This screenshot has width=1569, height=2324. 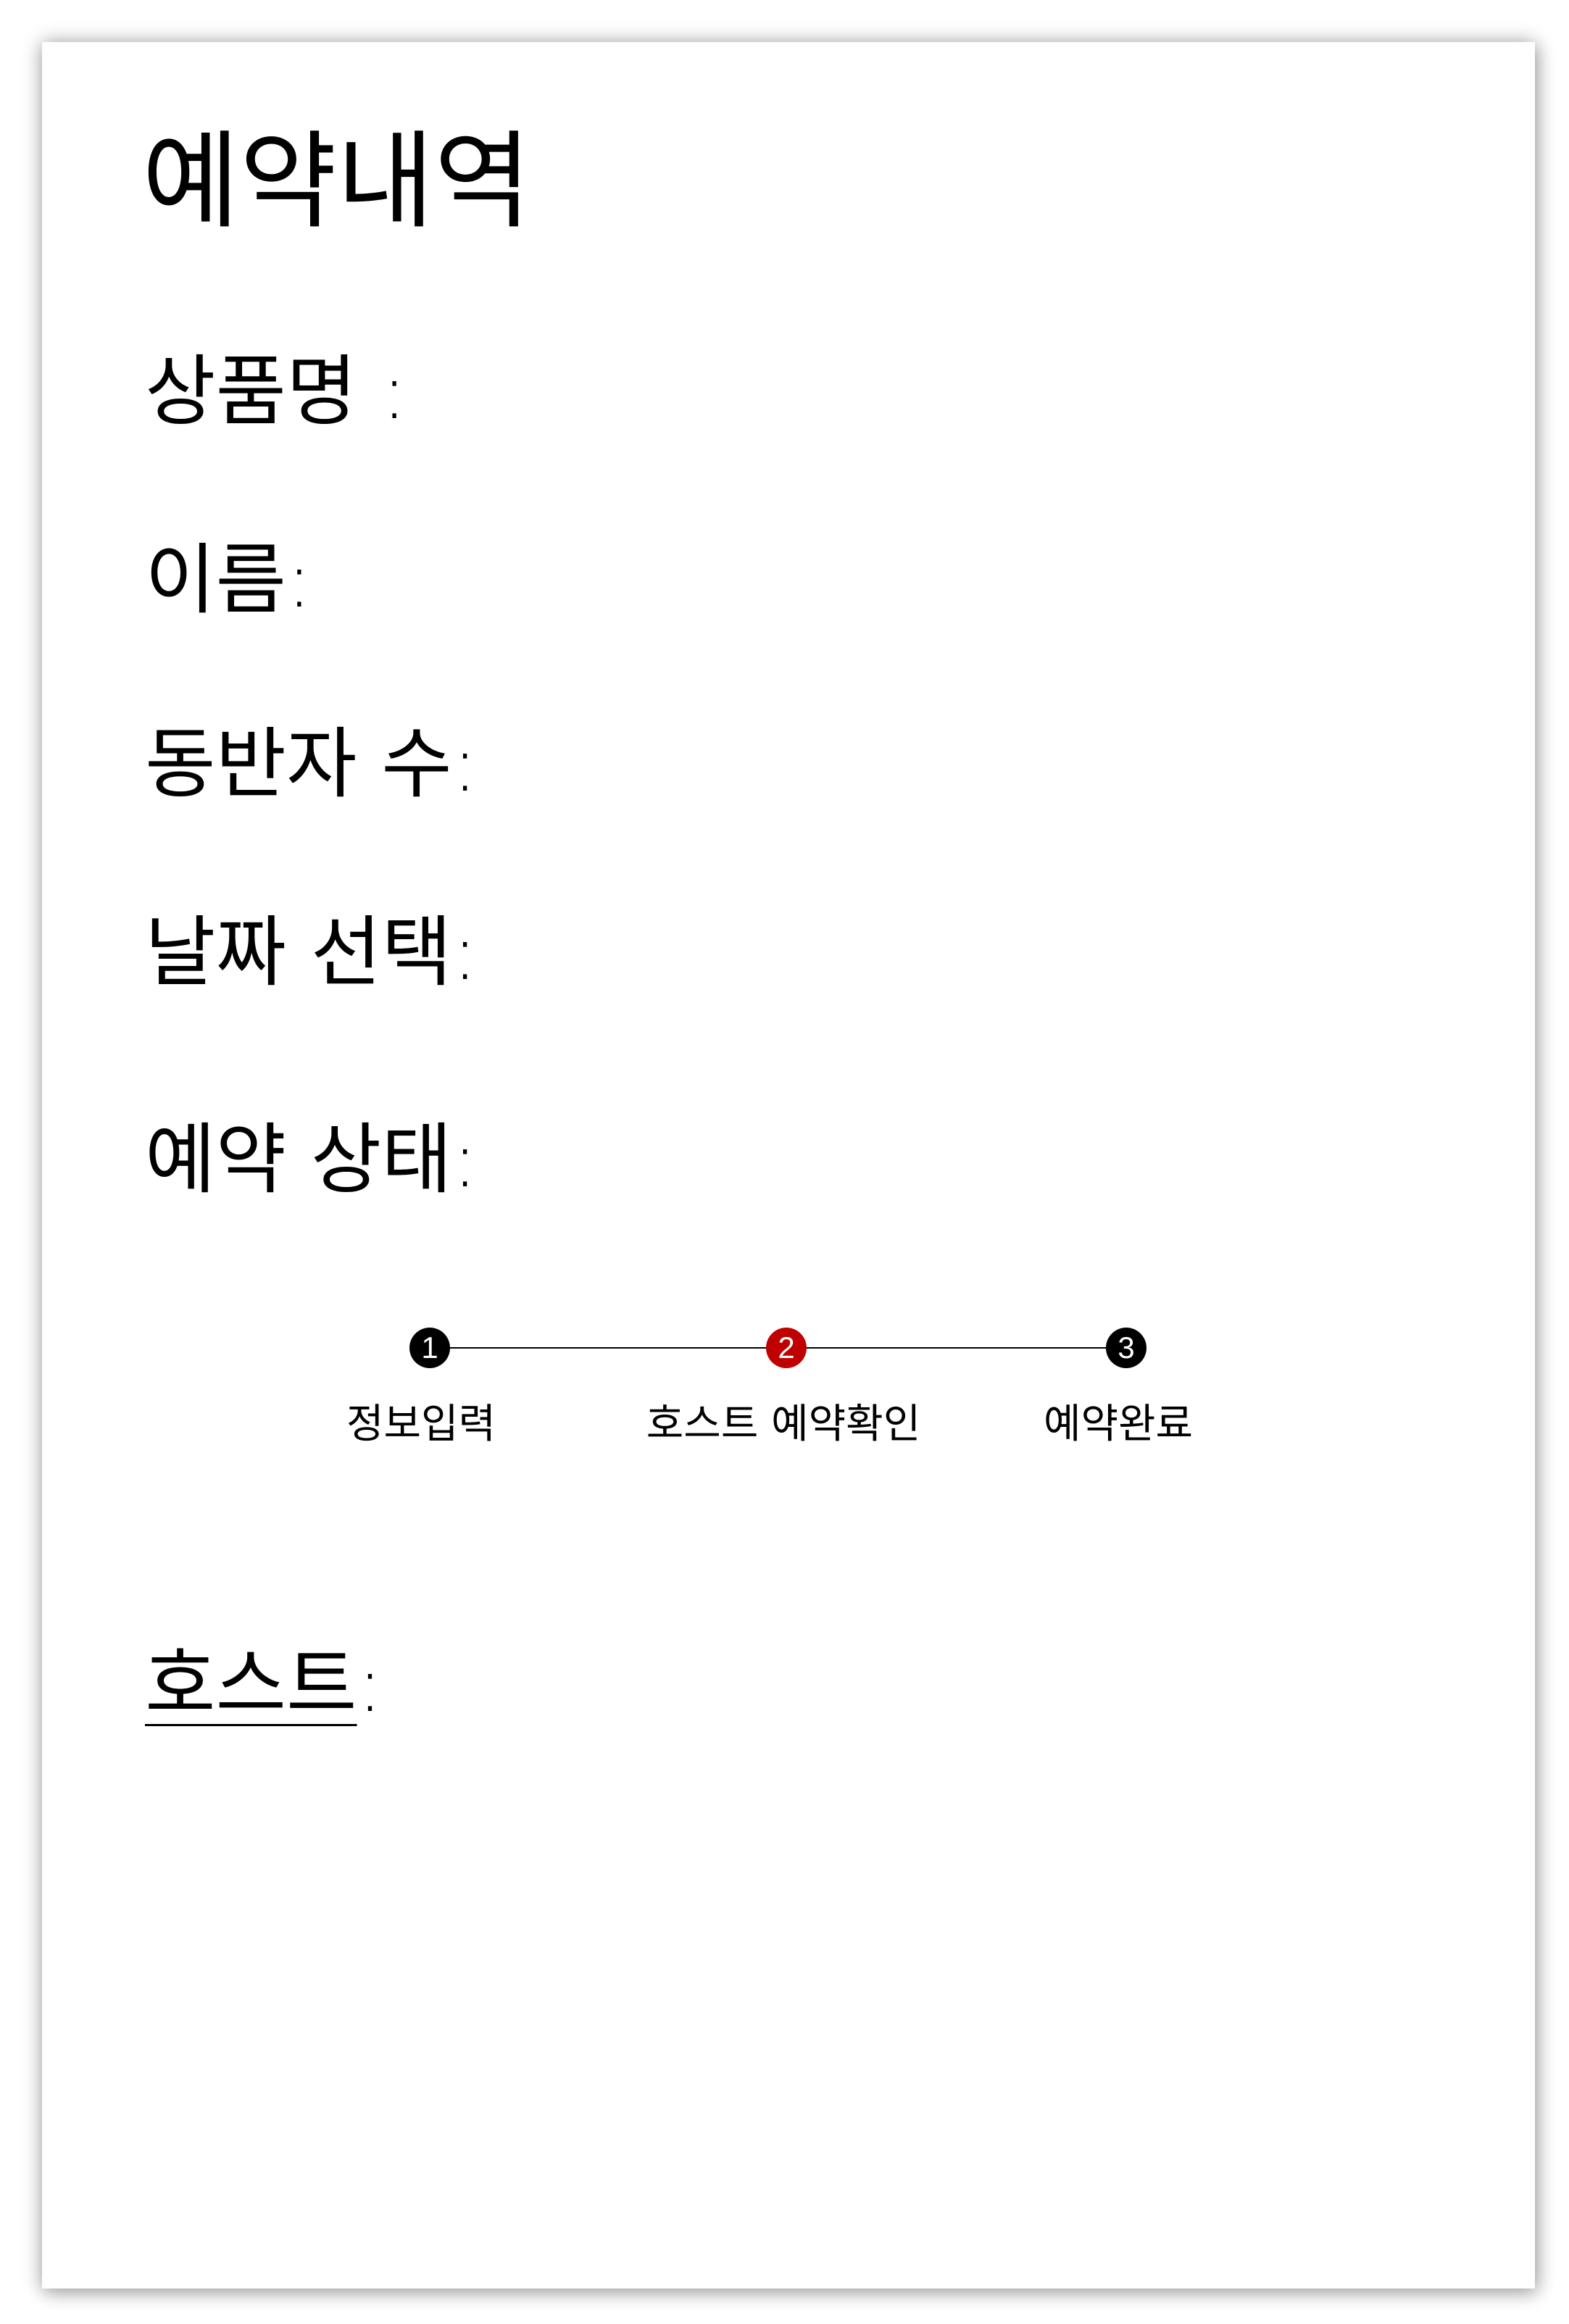 What do you see at coordinates (370, 1684) in the screenshot?
I see `host-colon: :` at bounding box center [370, 1684].